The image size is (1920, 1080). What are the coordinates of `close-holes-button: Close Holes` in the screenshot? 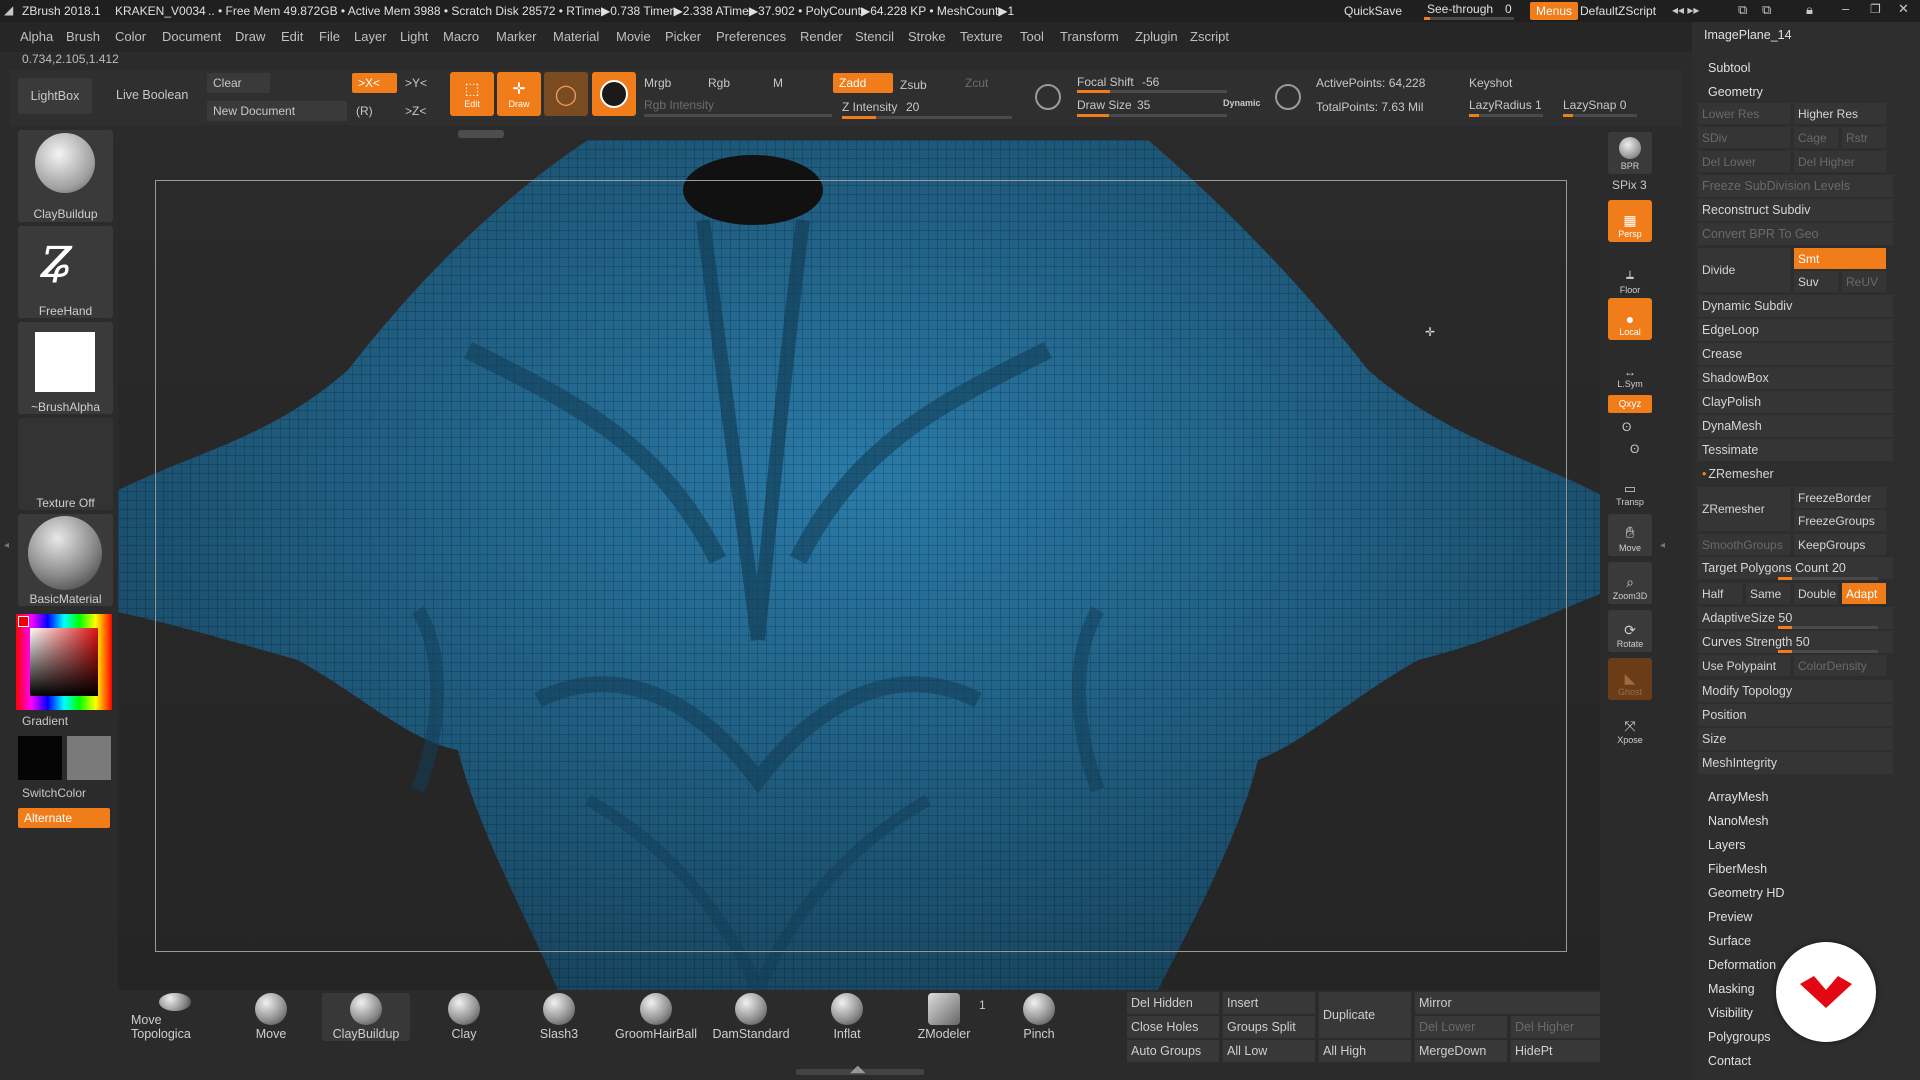 It's located at (1173, 1027).